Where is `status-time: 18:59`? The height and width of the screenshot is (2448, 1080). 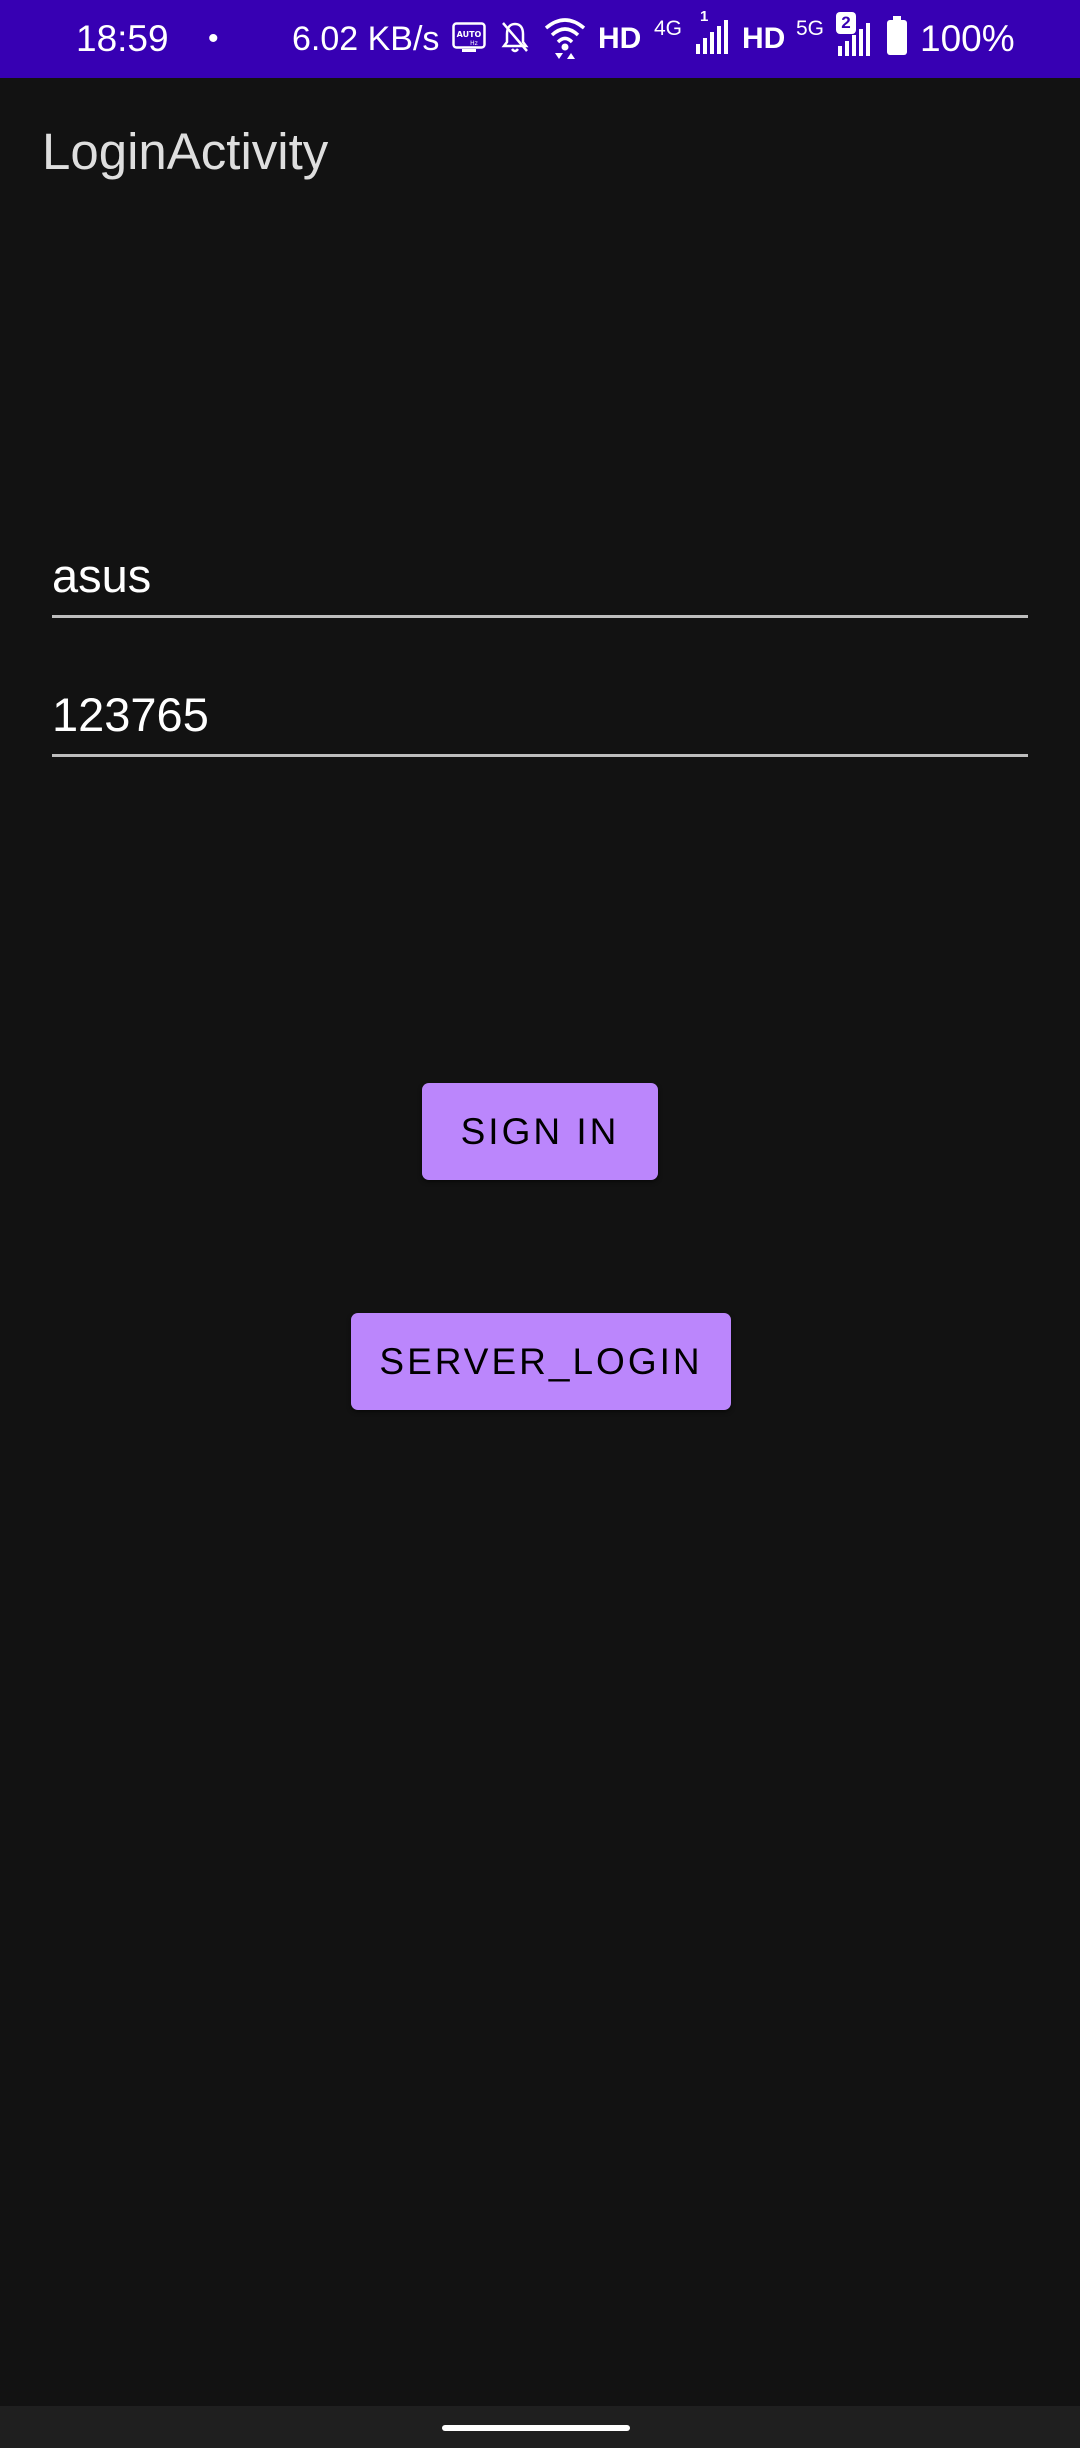
status-time: 18:59 is located at coordinates (122, 38).